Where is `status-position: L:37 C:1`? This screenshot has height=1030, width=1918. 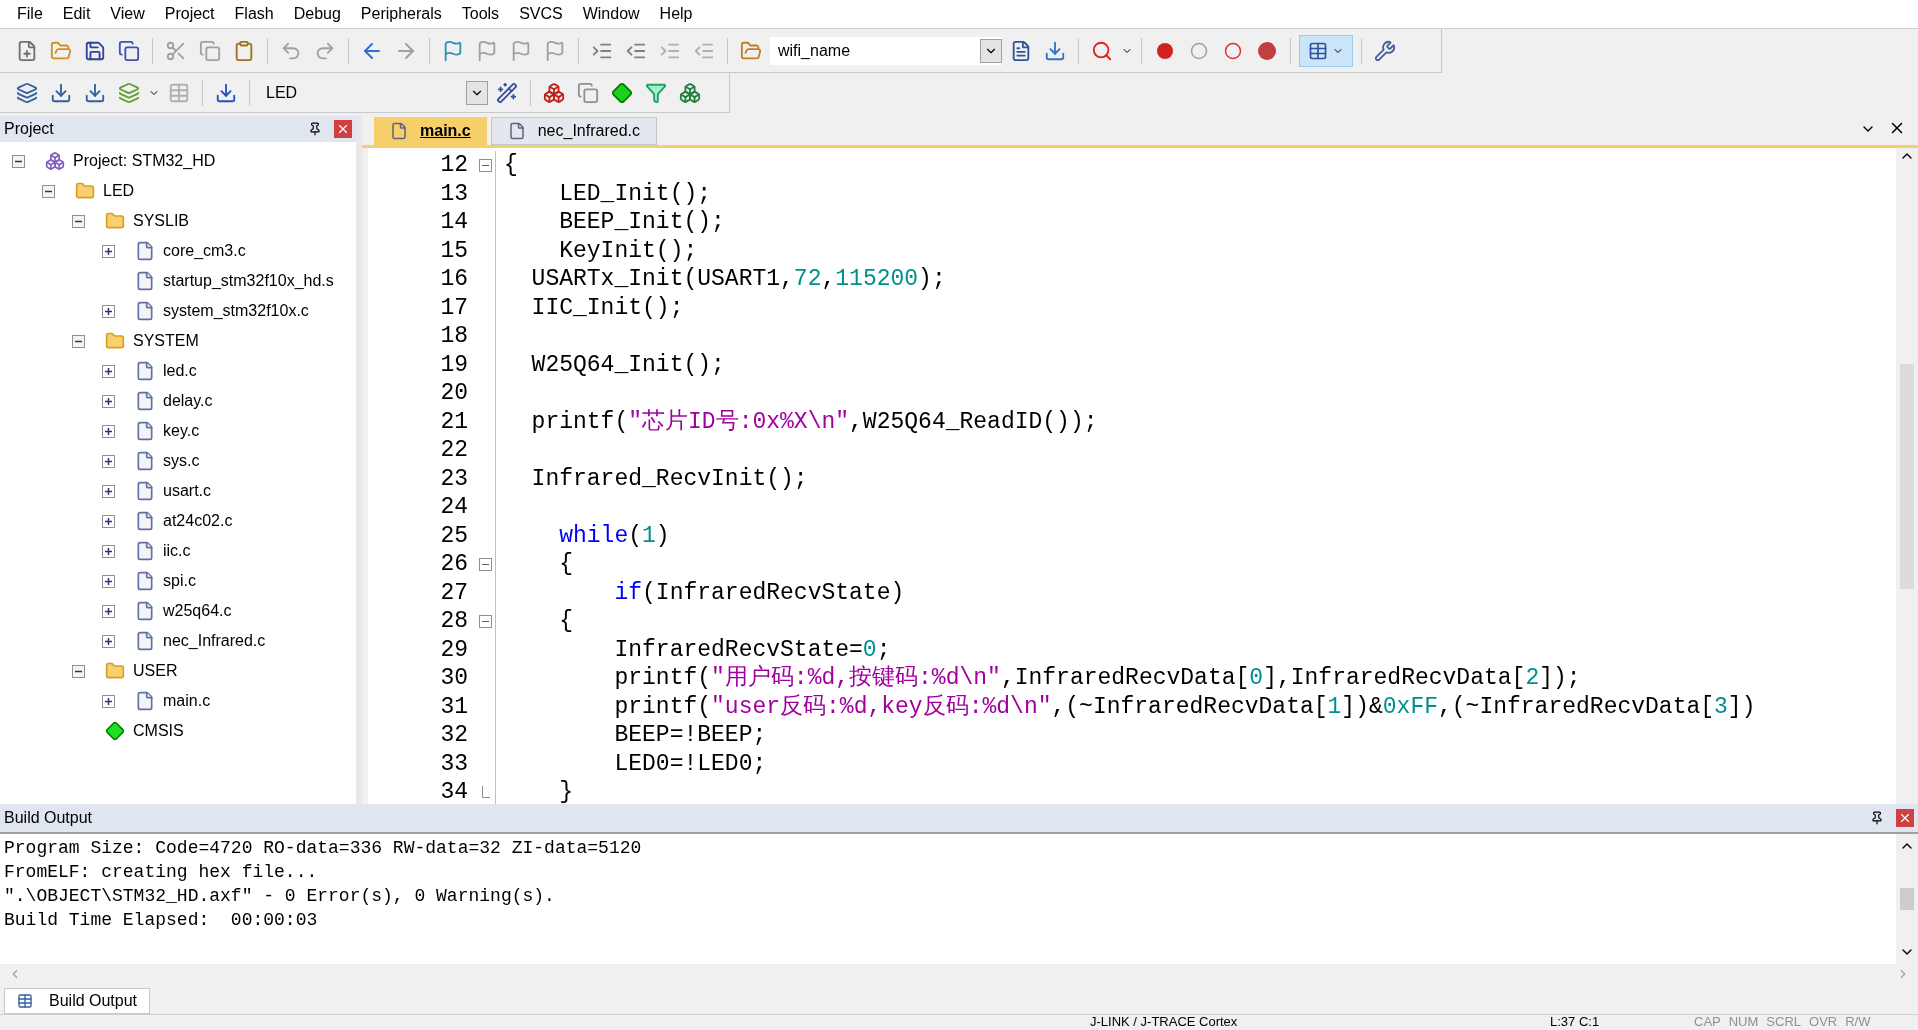
status-position: L:37 C:1 is located at coordinates (1575, 1022).